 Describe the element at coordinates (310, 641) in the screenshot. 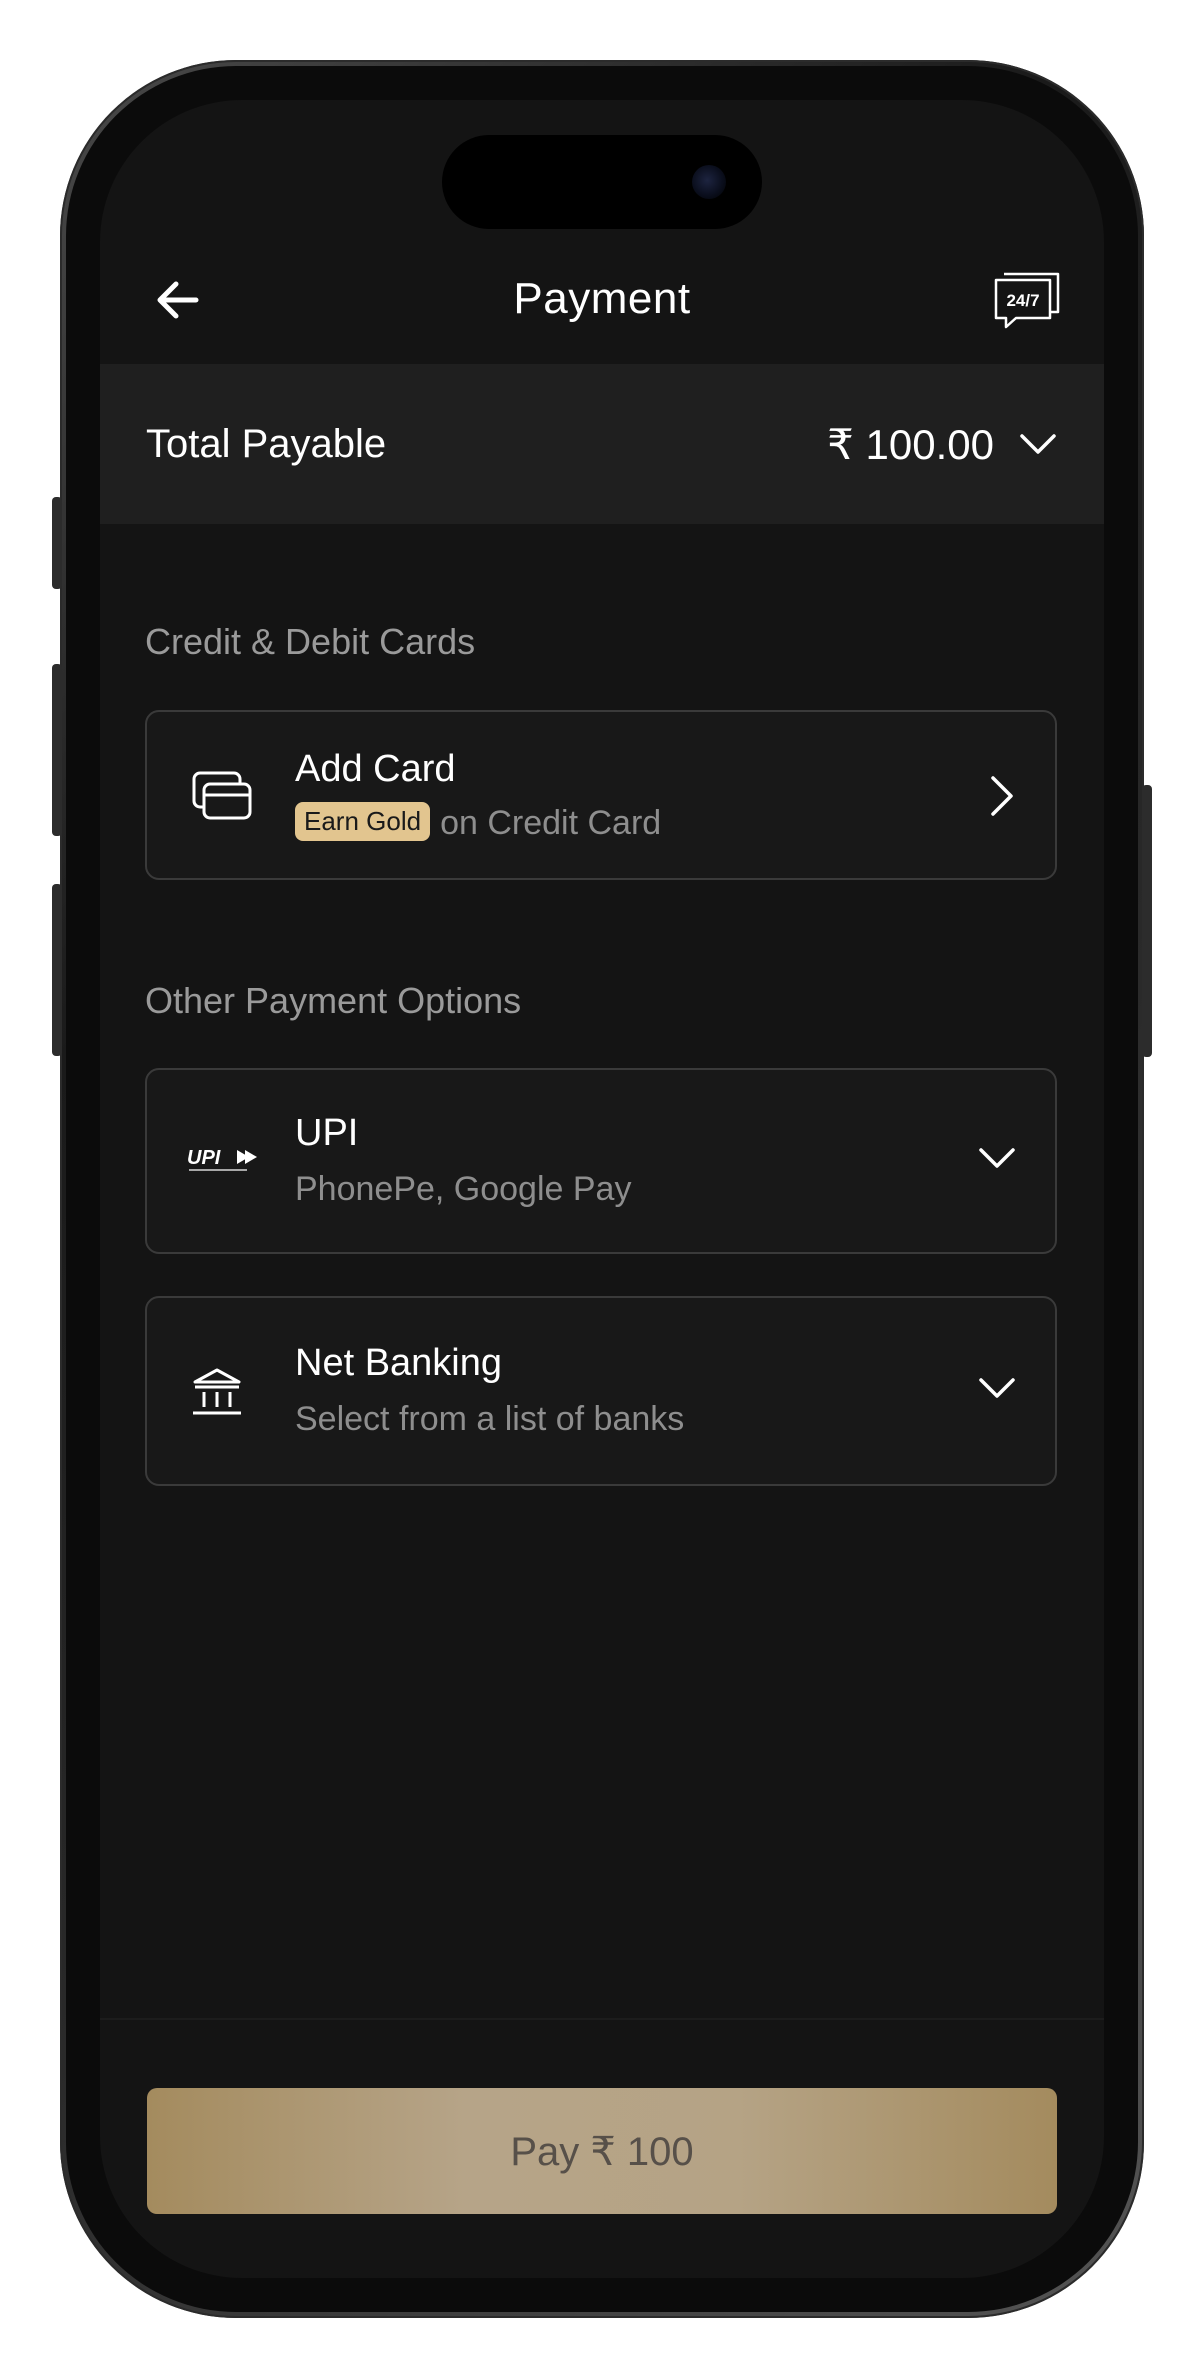

I see `cards-section-title: Credit & Debit Cards` at that location.